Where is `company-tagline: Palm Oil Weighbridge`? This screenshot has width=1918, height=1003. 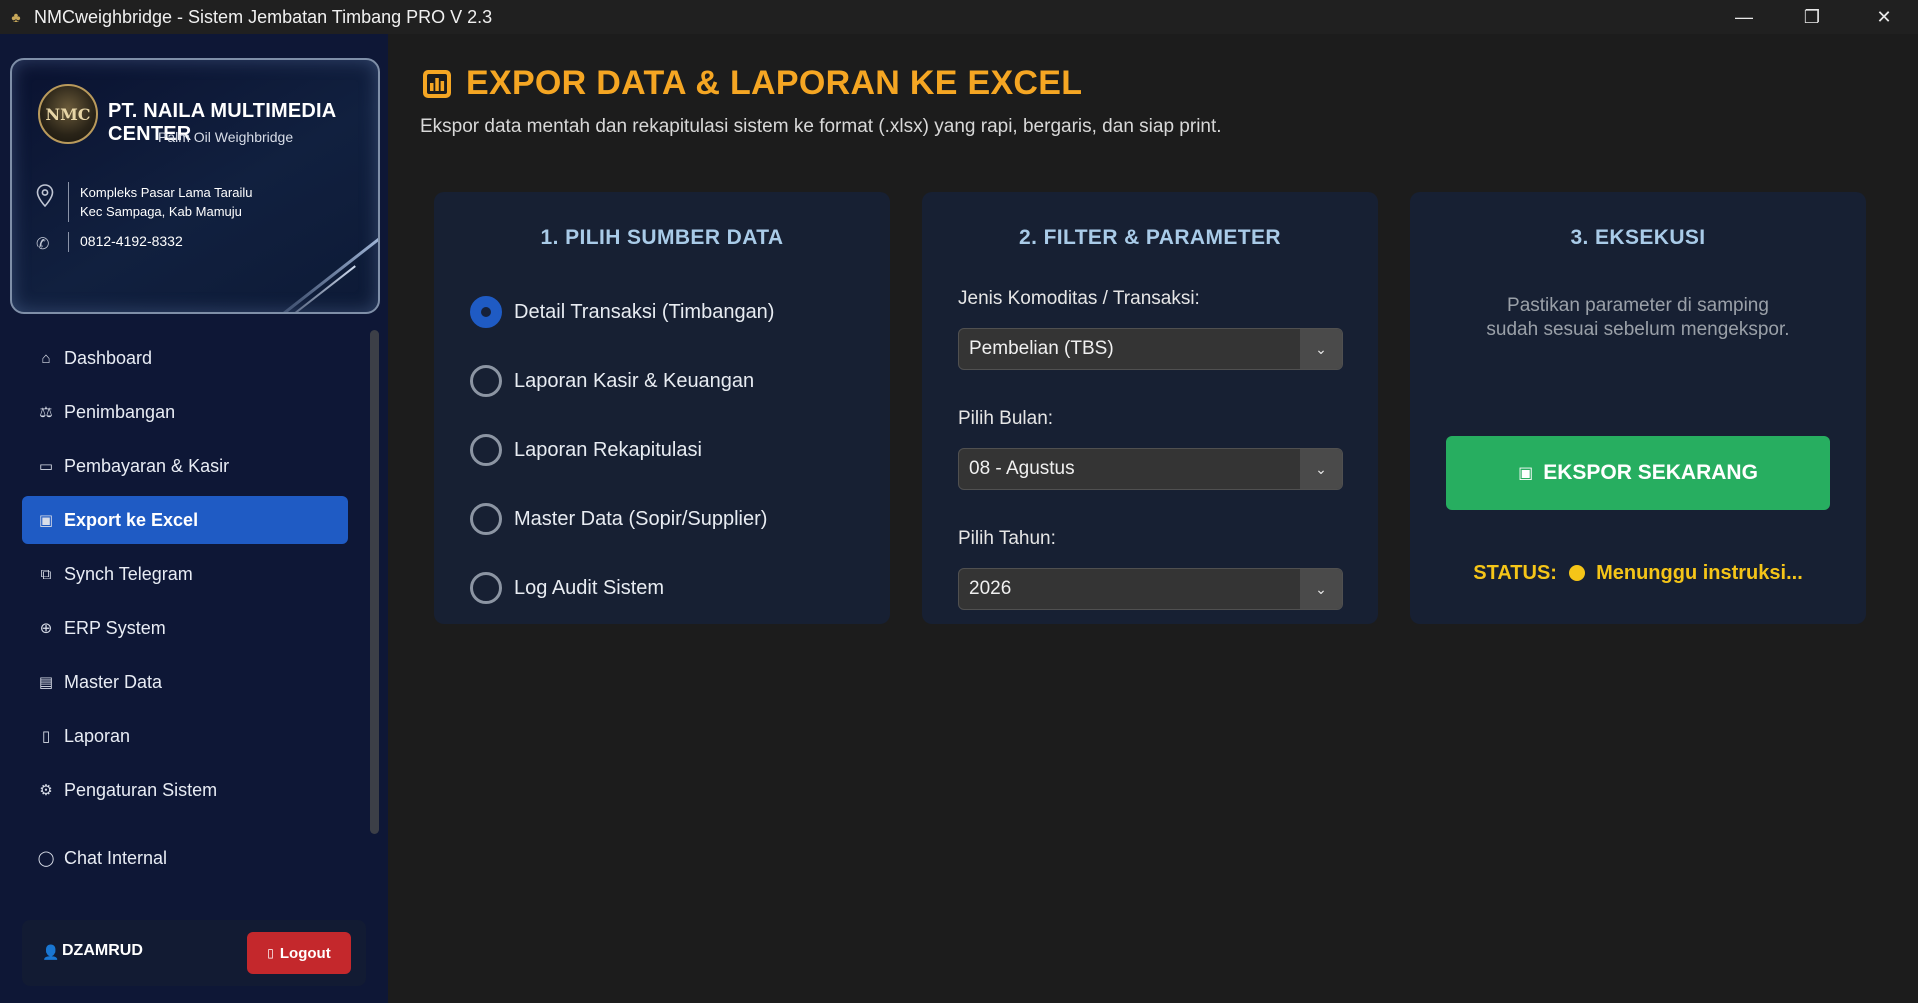
company-tagline: Palm Oil Weighbridge is located at coordinates (226, 137).